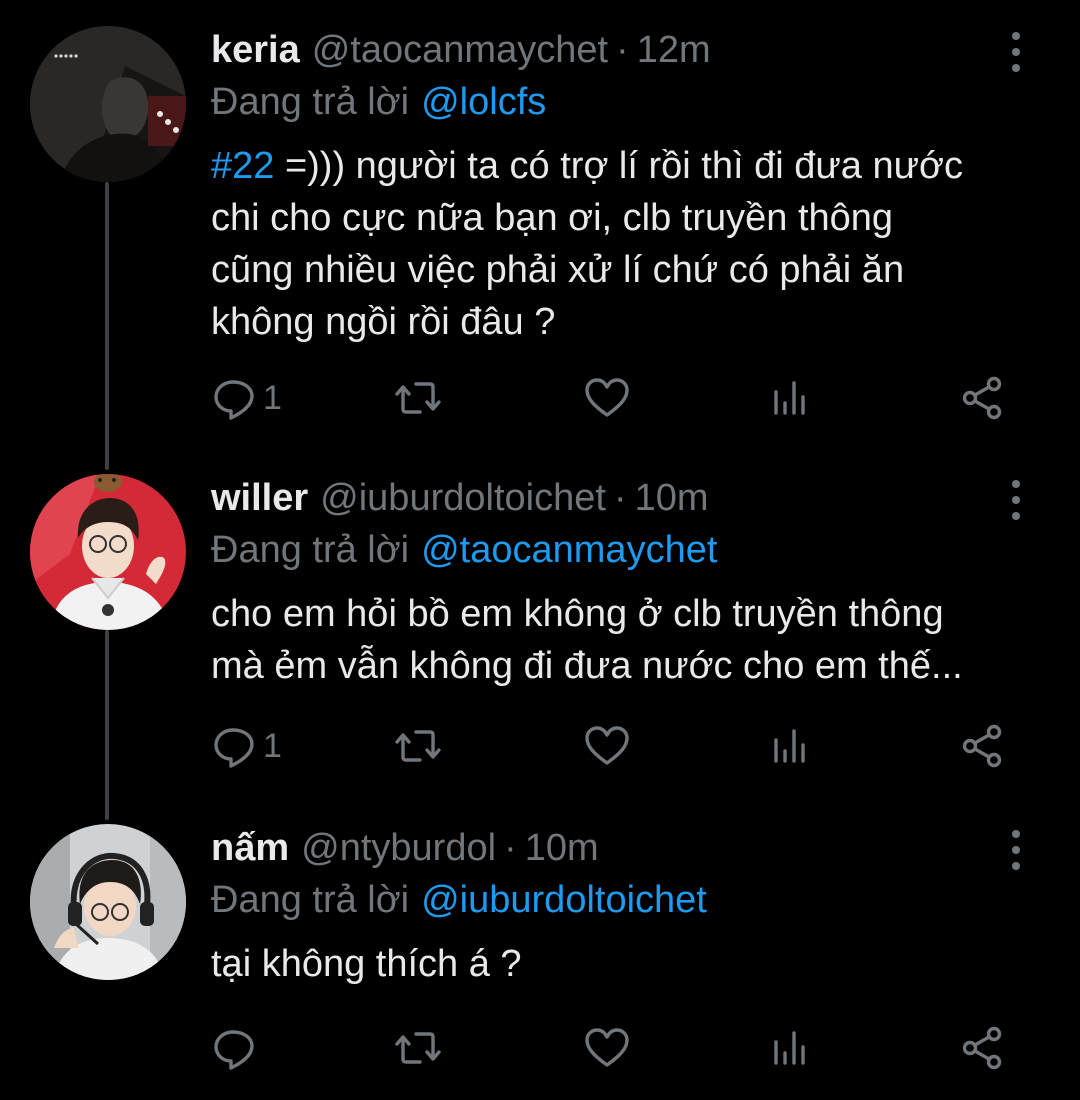 The image size is (1080, 1100). I want to click on reply-context: Đang trả lời @iuburdoltoichet, so click(459, 900).